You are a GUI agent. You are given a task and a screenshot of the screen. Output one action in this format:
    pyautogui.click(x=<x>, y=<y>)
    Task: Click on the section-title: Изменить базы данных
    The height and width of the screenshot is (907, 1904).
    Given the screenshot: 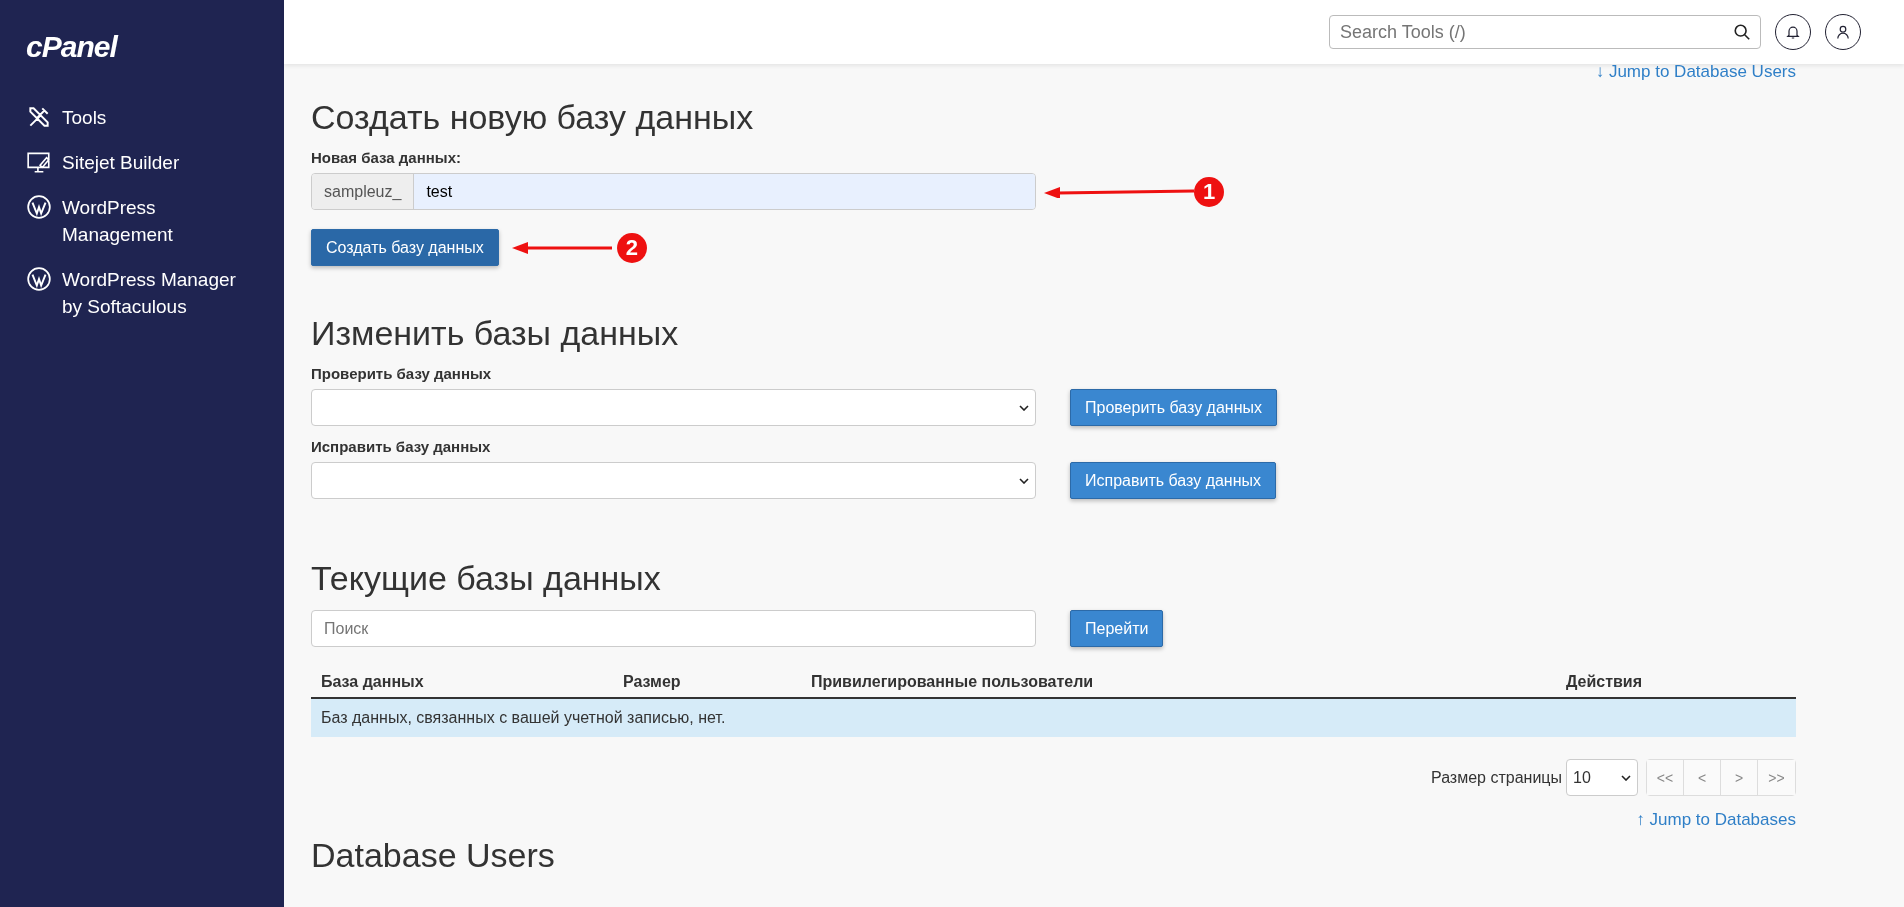 What is the action you would take?
    pyautogui.click(x=495, y=333)
    